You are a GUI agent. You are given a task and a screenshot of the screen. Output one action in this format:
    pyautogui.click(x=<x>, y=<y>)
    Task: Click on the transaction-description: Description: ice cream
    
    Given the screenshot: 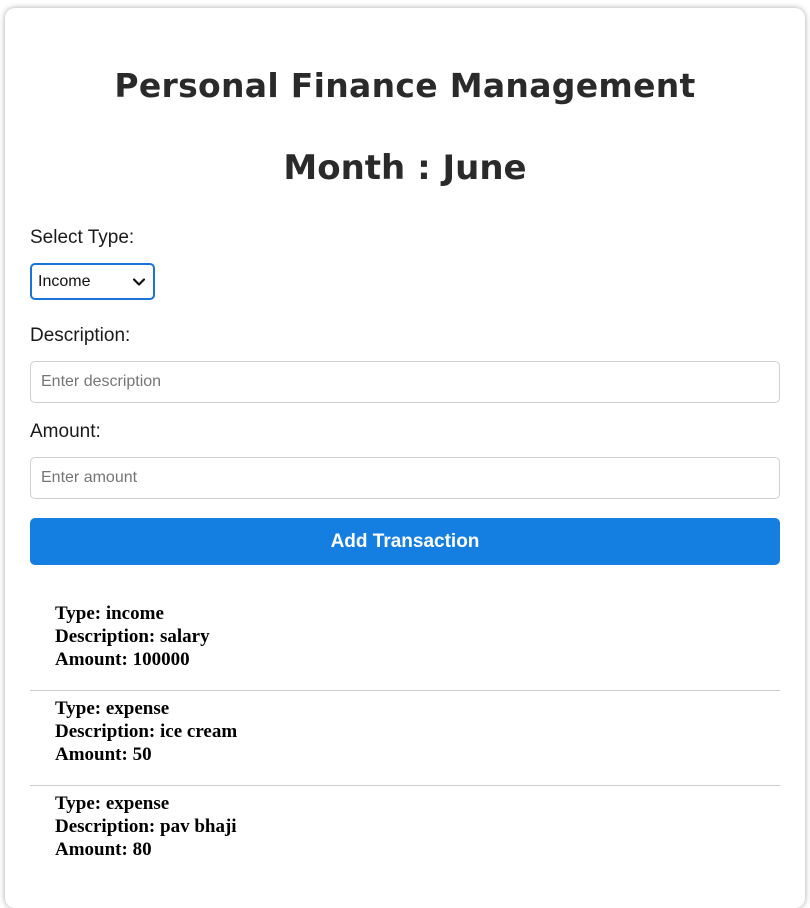 What is the action you would take?
    pyautogui.click(x=146, y=731)
    